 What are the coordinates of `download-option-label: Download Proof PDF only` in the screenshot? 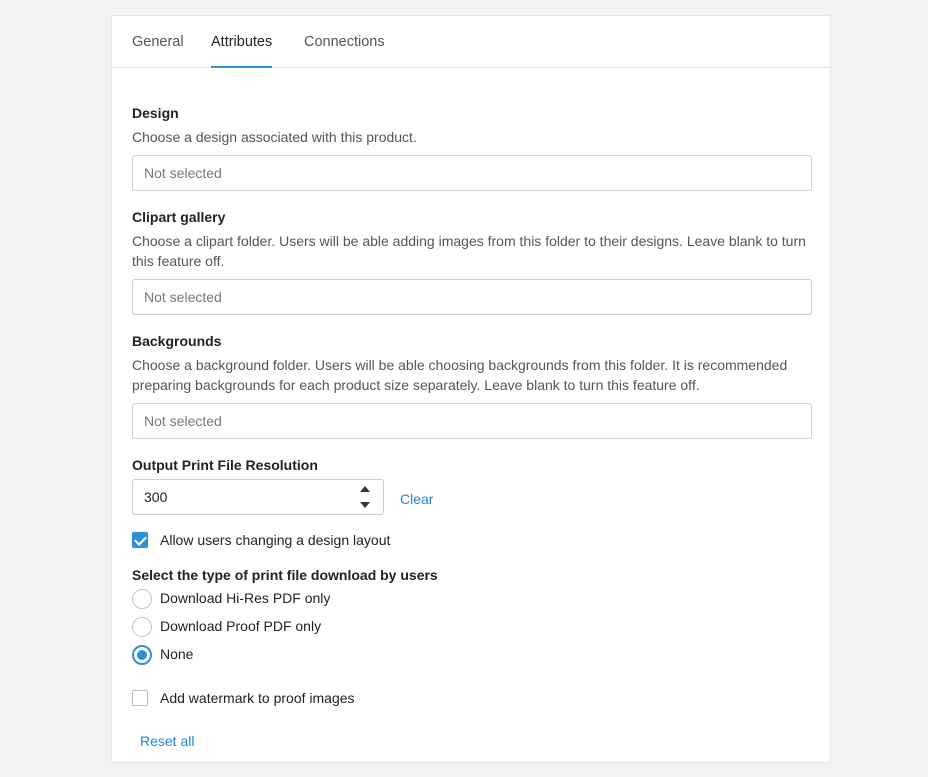 It's located at (241, 626).